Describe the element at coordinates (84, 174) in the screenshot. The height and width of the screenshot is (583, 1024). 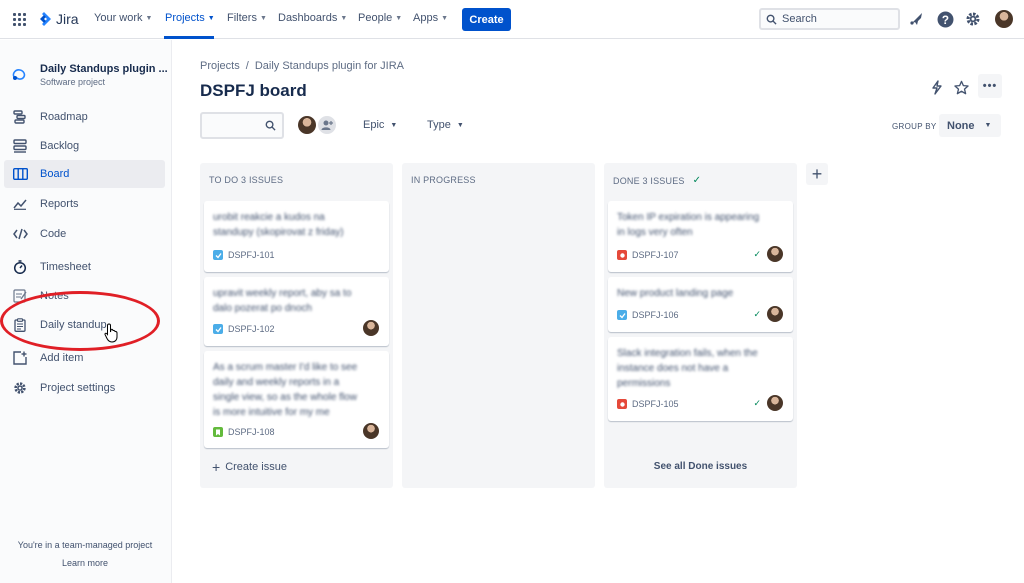
I see `sidebar-item-board: Board` at that location.